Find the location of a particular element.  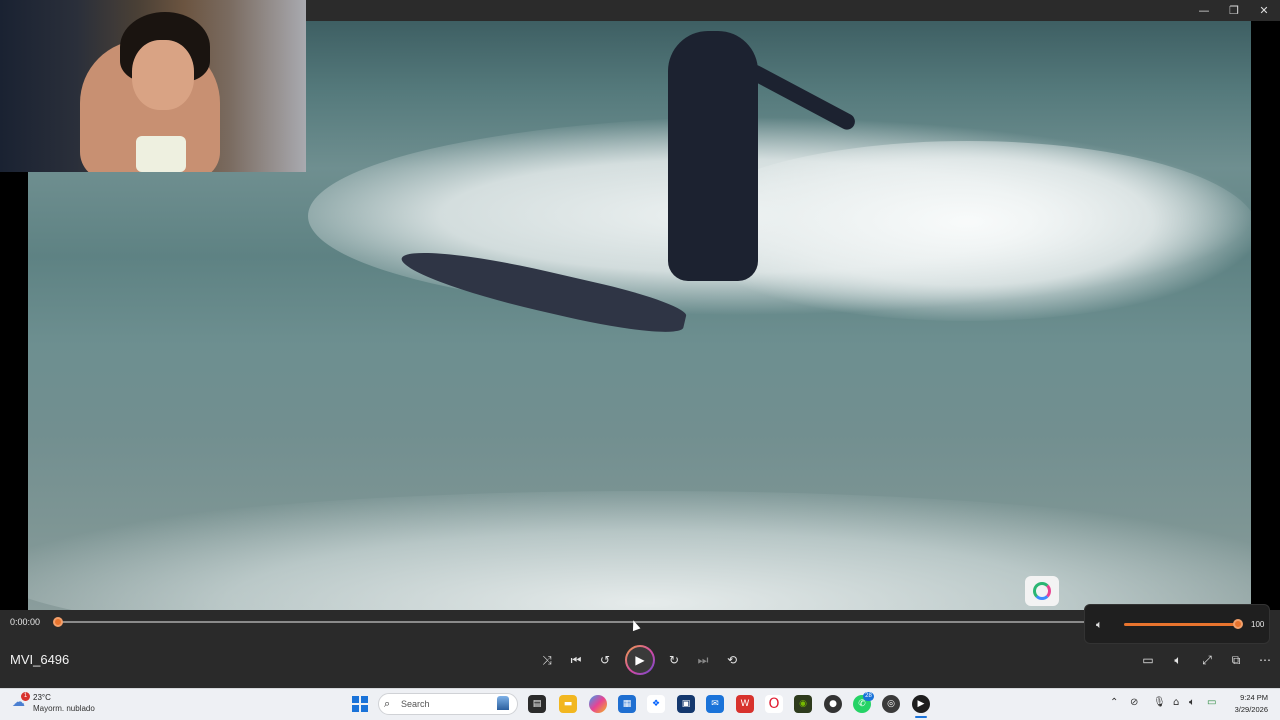

taskbar is located at coordinates (640, 704).